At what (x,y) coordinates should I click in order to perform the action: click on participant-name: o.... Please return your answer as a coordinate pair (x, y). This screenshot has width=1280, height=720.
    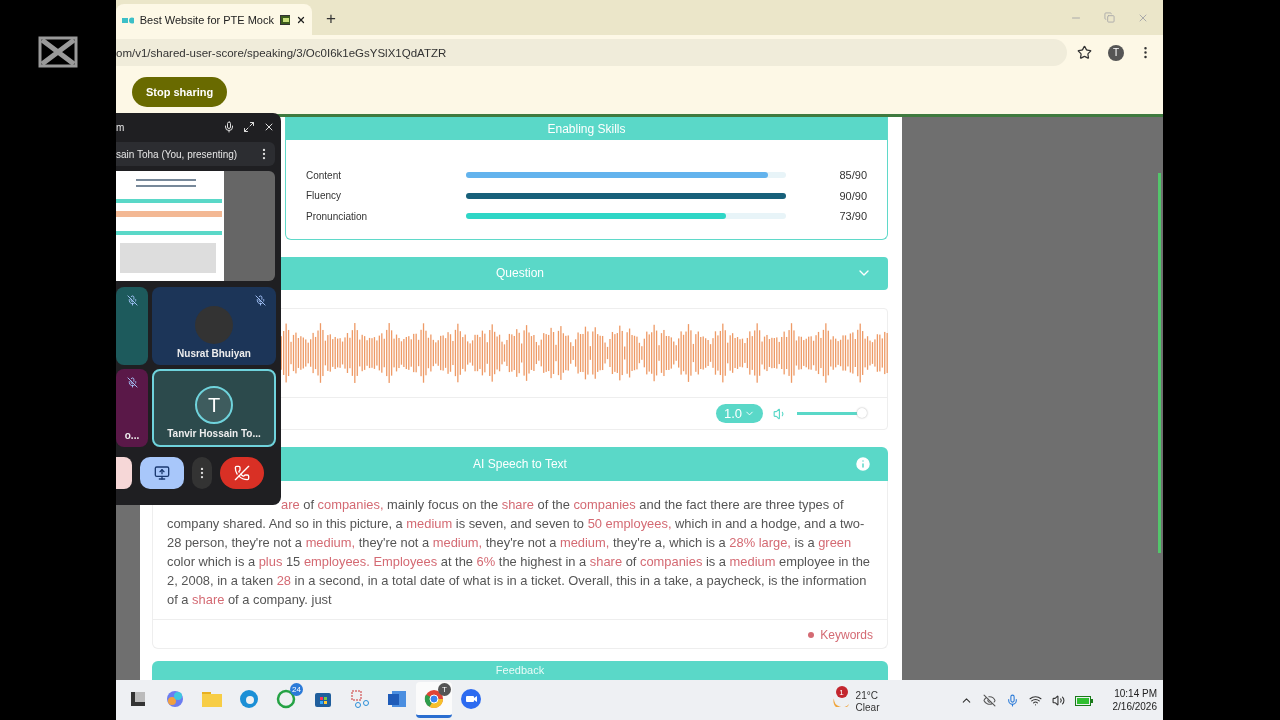
    Looking at the image, I should click on (132, 435).